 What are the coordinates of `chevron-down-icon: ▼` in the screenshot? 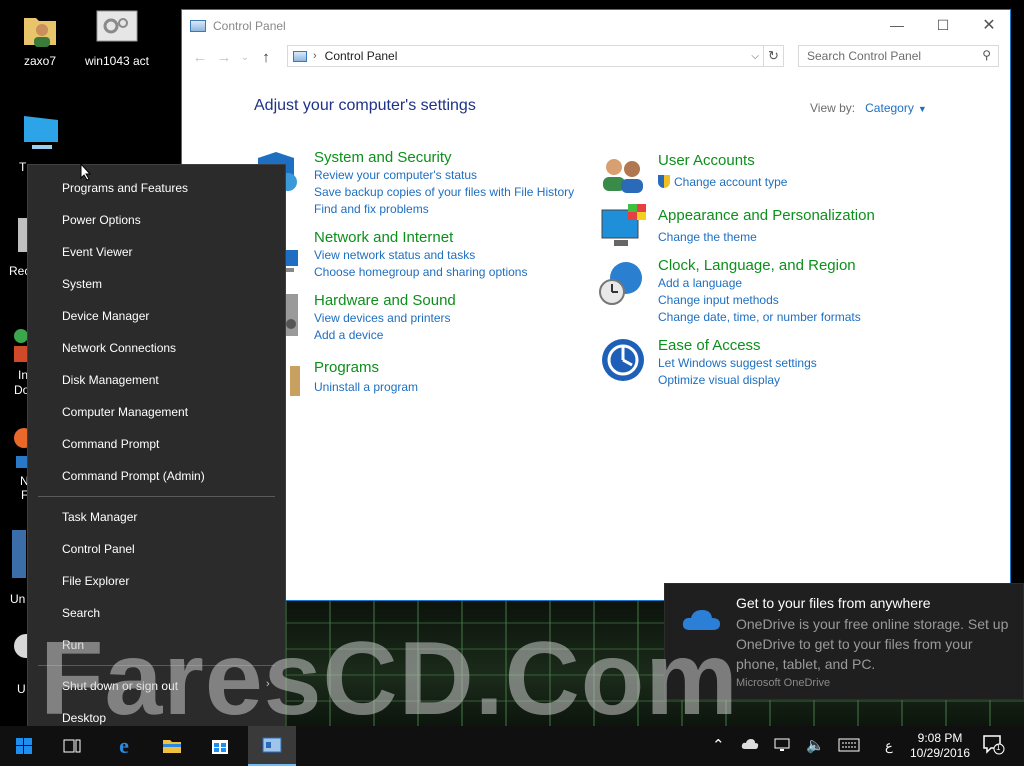 It's located at (922, 109).